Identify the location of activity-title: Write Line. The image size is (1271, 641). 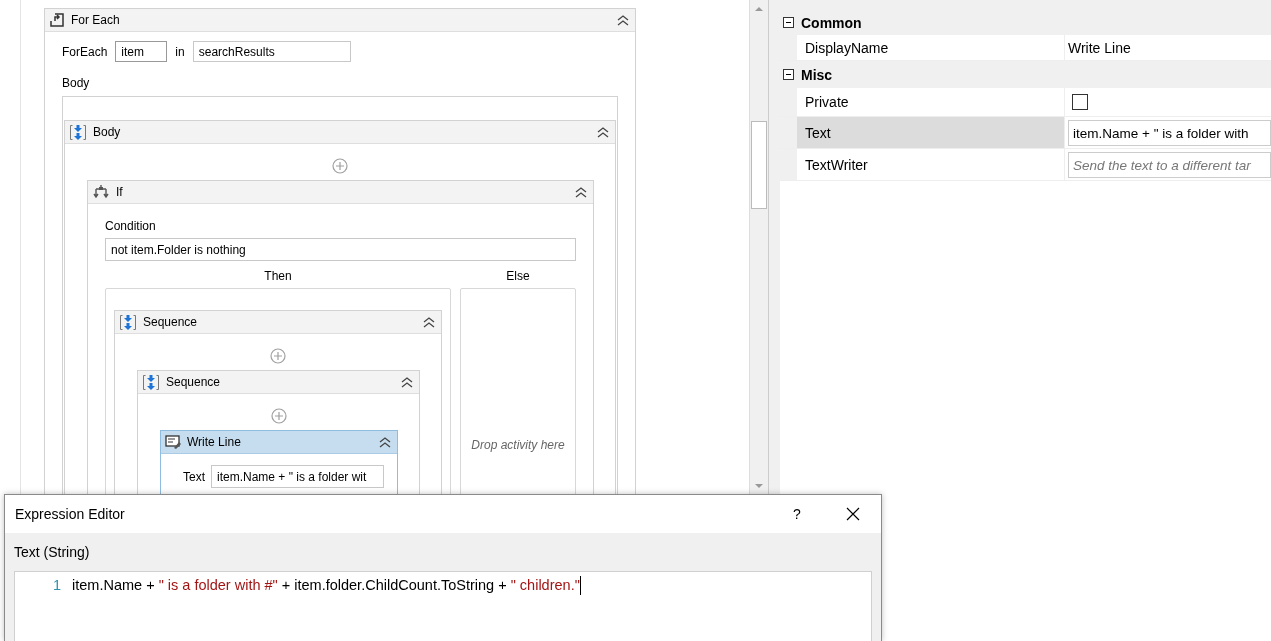
(214, 442).